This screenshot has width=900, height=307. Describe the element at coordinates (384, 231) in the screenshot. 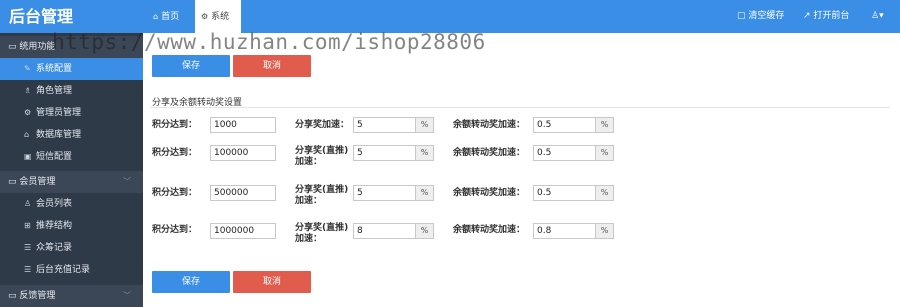

I see `share-input: 8` at that location.